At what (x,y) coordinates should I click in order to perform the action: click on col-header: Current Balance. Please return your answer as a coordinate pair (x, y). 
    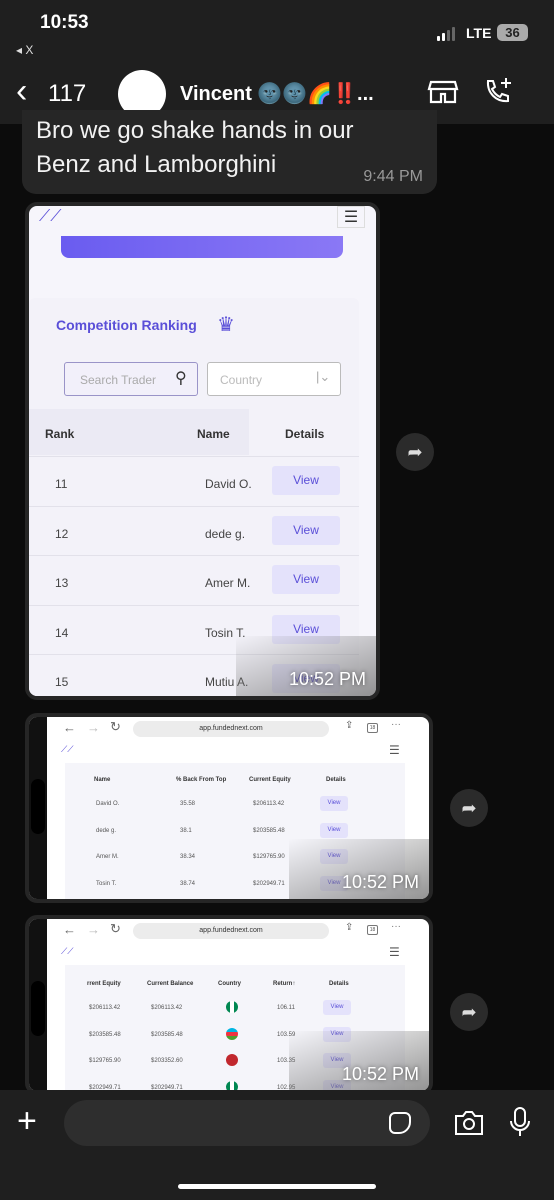
    Looking at the image, I should click on (170, 984).